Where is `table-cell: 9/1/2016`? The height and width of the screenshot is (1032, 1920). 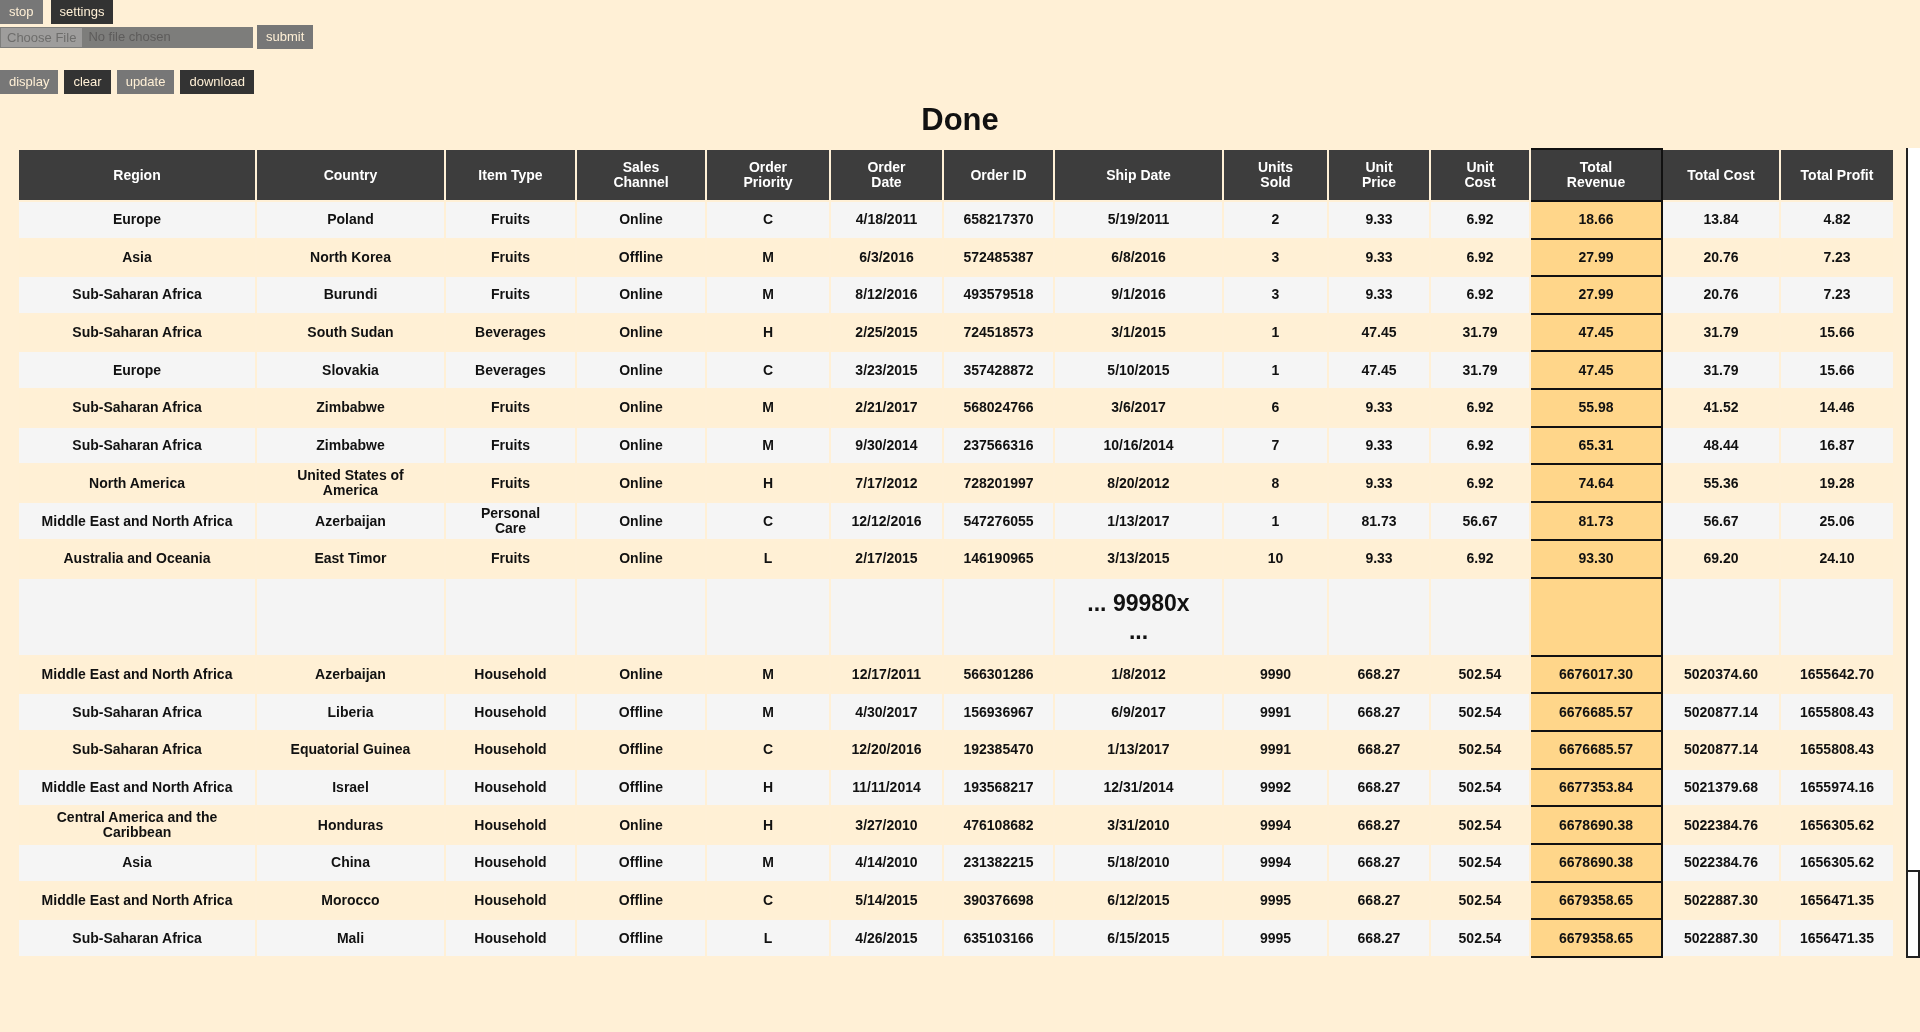 table-cell: 9/1/2016 is located at coordinates (1138, 295).